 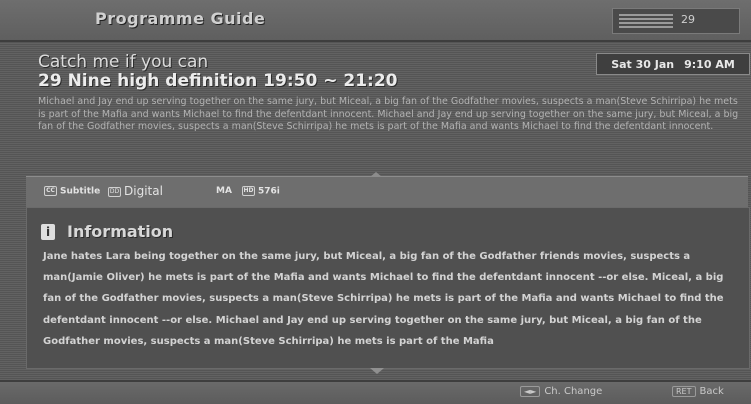 I want to click on subtitle-feature: CC Subtitle, so click(x=72, y=191).